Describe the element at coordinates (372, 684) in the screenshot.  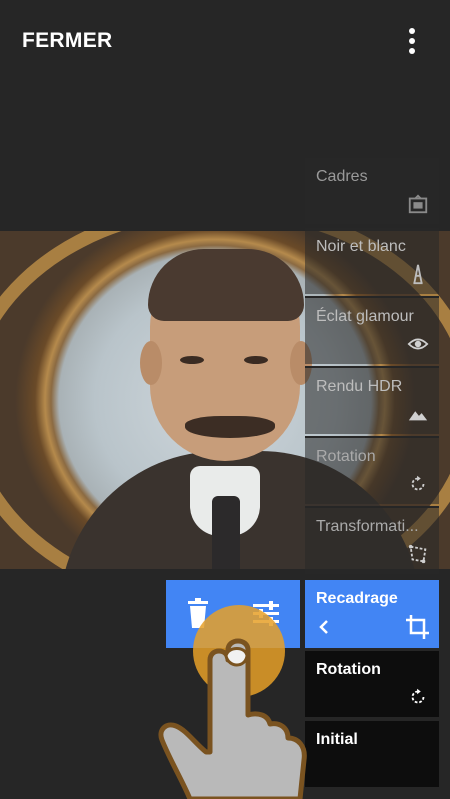
I see `stack-item-rotation: Rotation` at that location.